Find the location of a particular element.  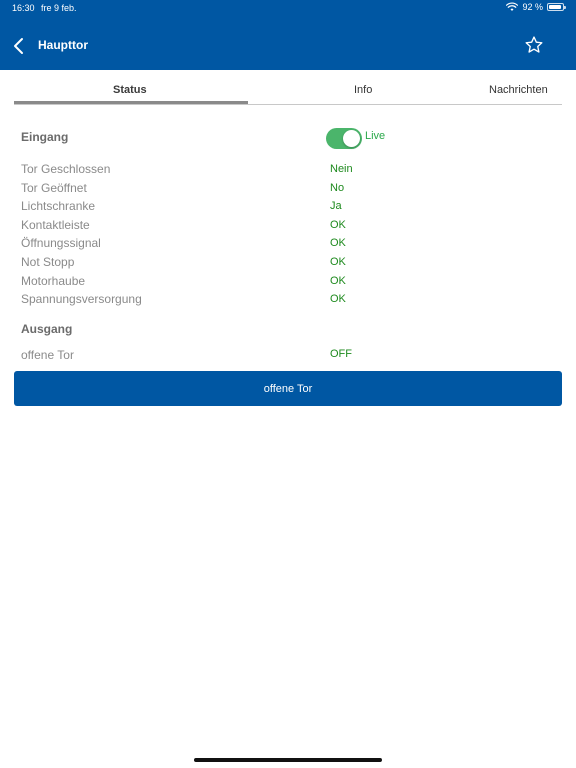

status-right: 92 % is located at coordinates (536, 7).